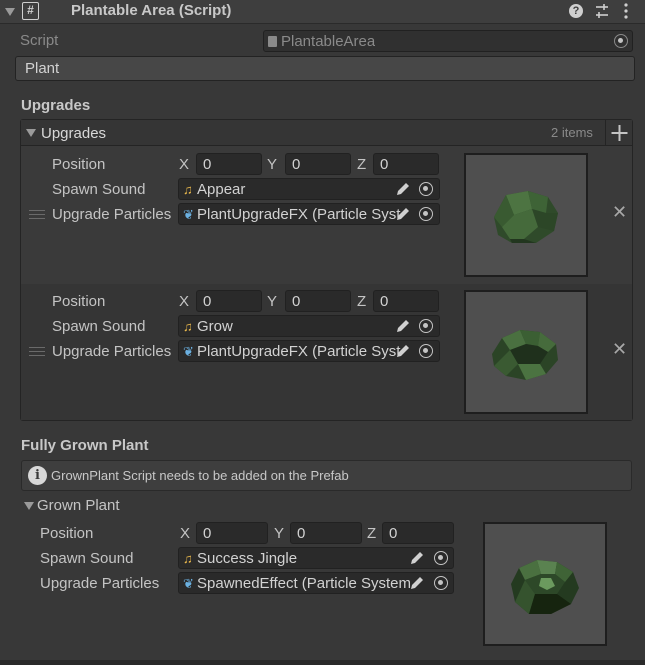 Image resolution: width=645 pixels, height=665 pixels. I want to click on inspector-bottom-border, so click(322, 662).